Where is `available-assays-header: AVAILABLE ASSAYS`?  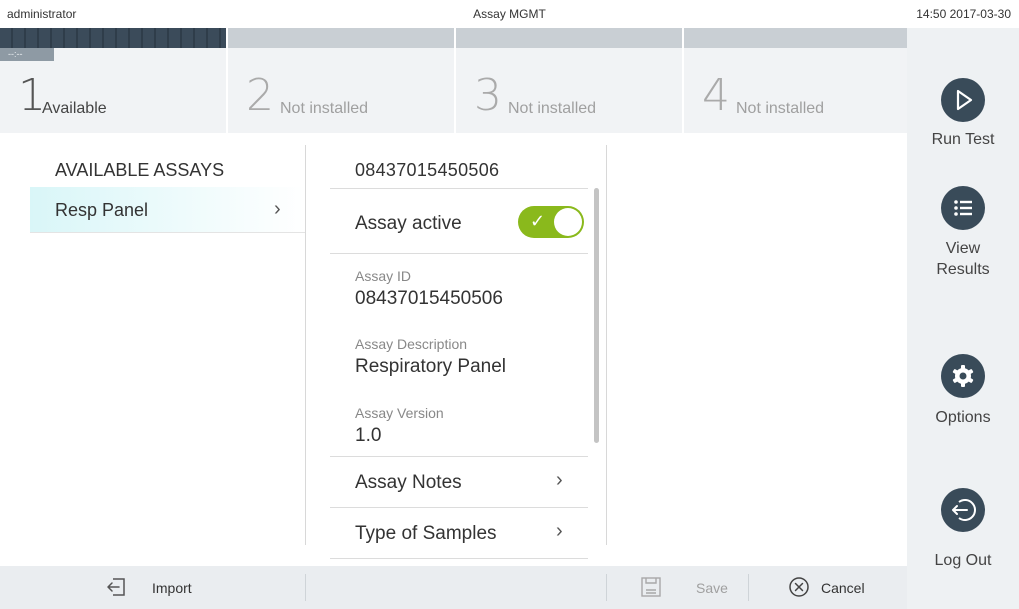
available-assays-header: AVAILABLE ASSAYS is located at coordinates (140, 170).